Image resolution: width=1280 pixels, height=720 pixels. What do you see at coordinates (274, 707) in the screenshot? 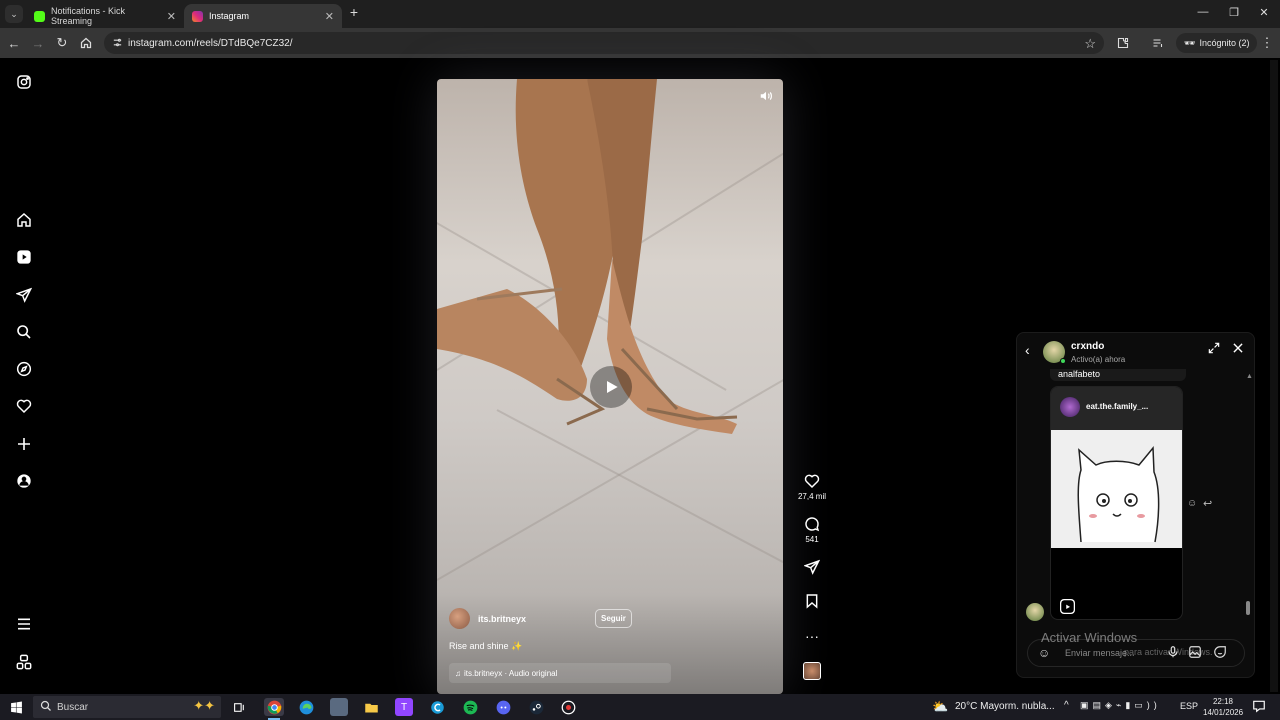
I see `chrome-taskbar-icon` at bounding box center [274, 707].